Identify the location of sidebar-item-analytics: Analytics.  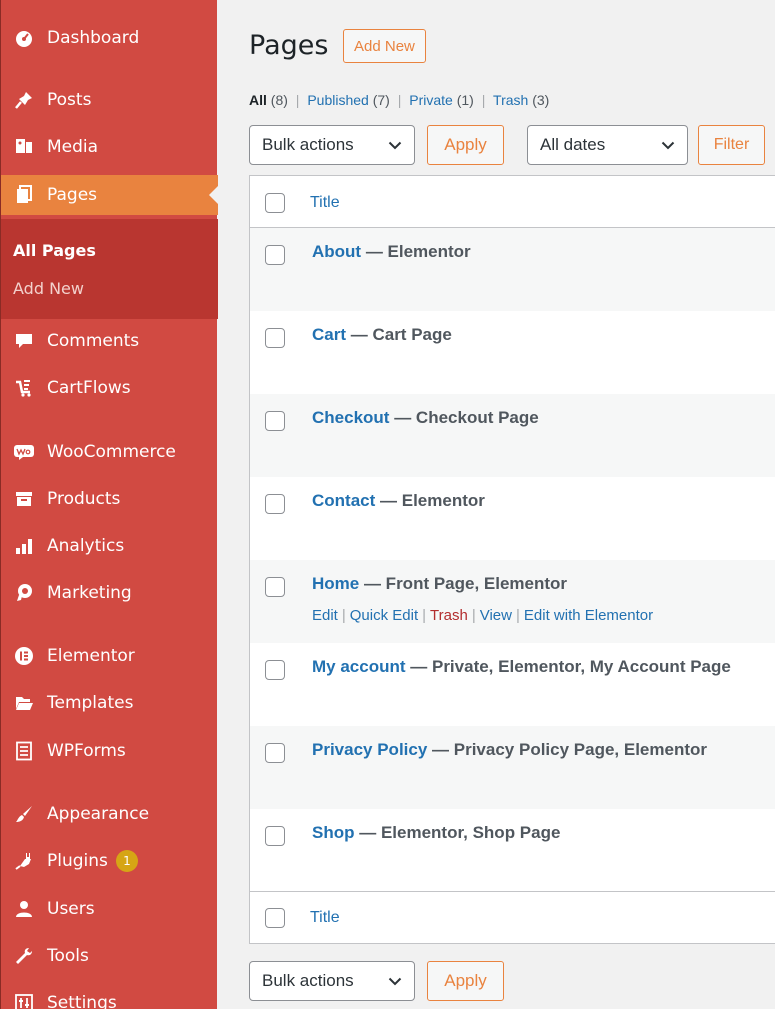
(109, 546).